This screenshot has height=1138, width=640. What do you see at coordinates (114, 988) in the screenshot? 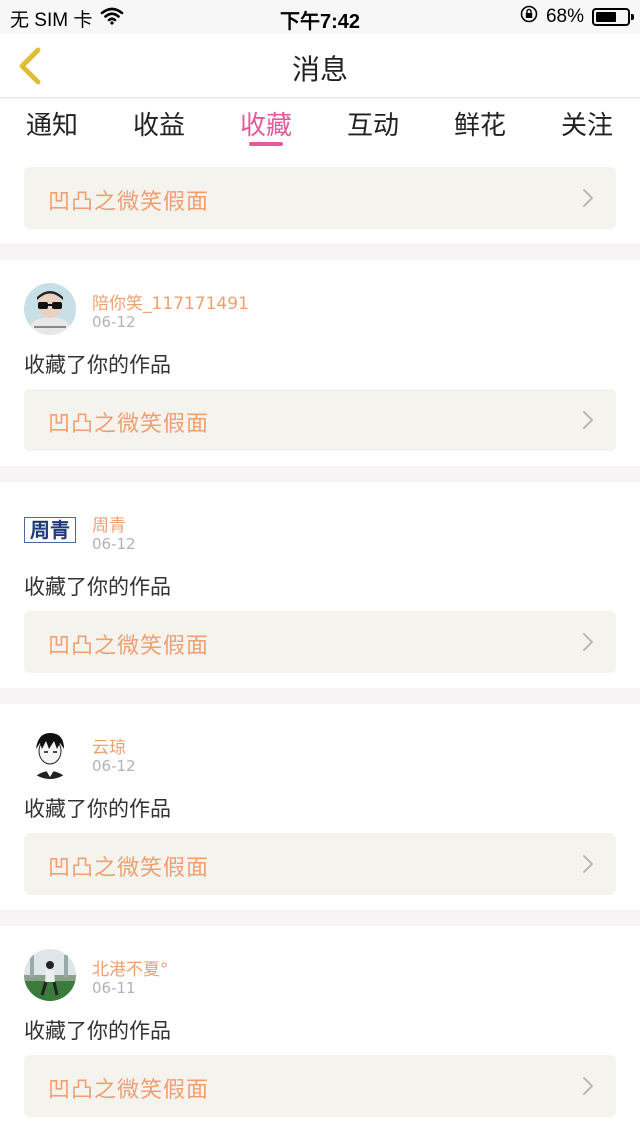
I see `date: 06-11` at bounding box center [114, 988].